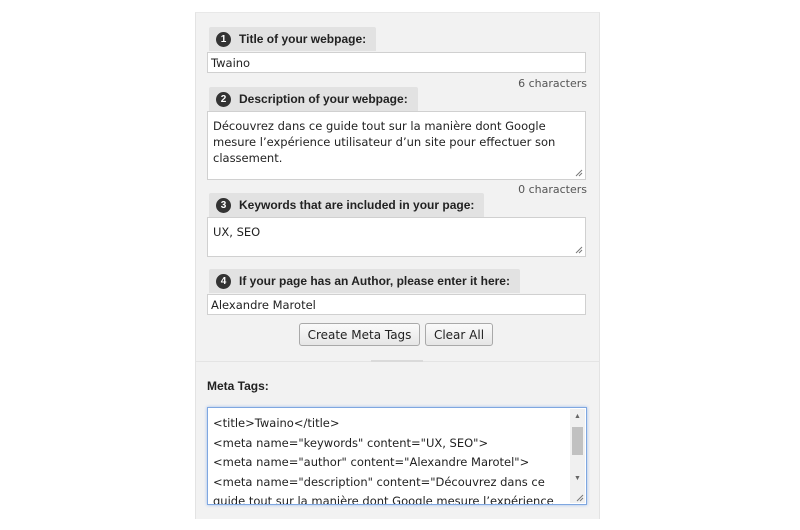 The image size is (800, 530). Describe the element at coordinates (577, 441) in the screenshot. I see `scrollbar-thumb` at that location.